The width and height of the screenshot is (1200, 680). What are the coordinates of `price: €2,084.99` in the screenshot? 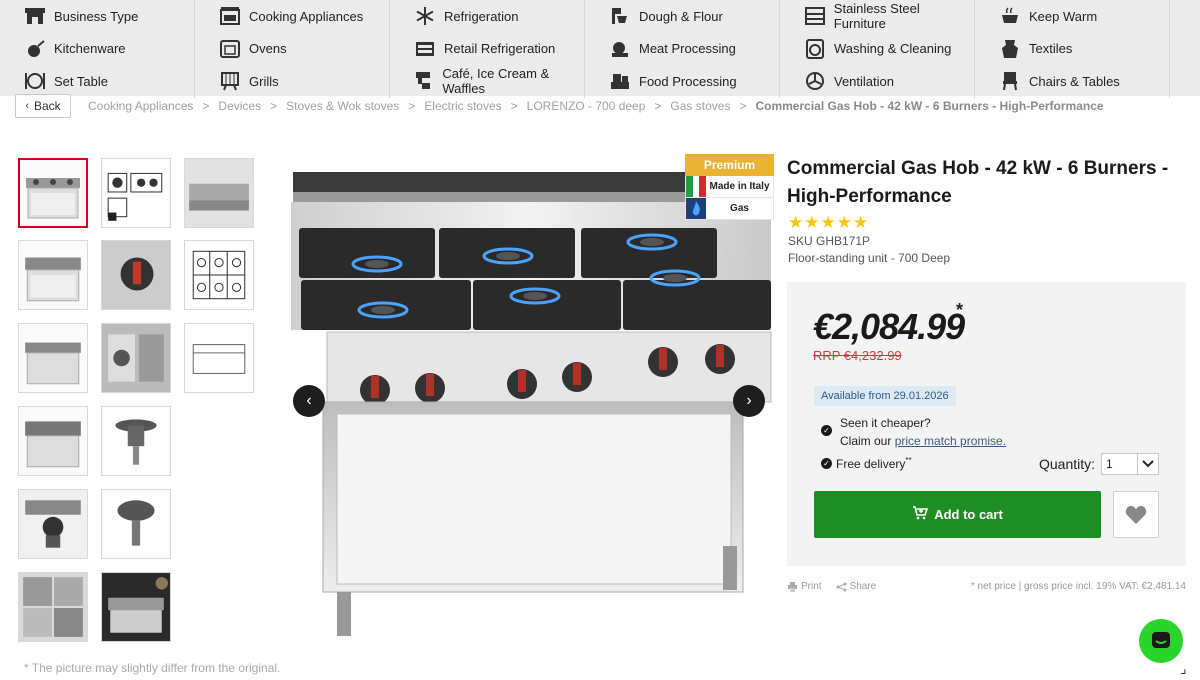 It's located at (889, 326).